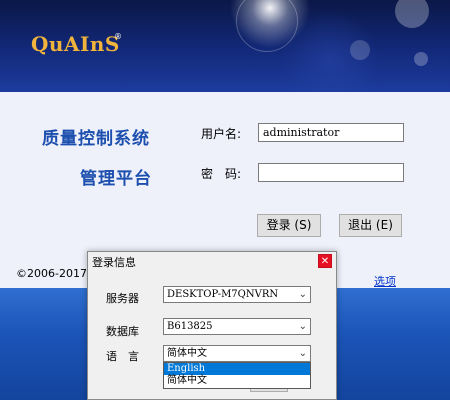 The image size is (450, 400). What do you see at coordinates (237, 369) in the screenshot?
I see `language-option-english: English` at bounding box center [237, 369].